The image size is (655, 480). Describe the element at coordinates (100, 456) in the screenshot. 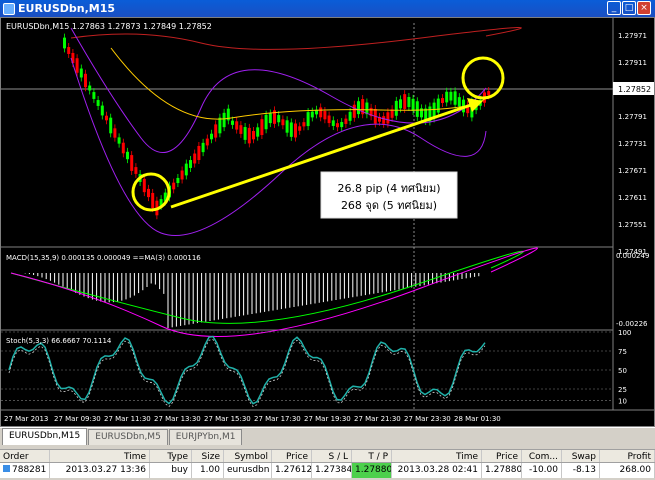

I see `col-time: Time` at that location.